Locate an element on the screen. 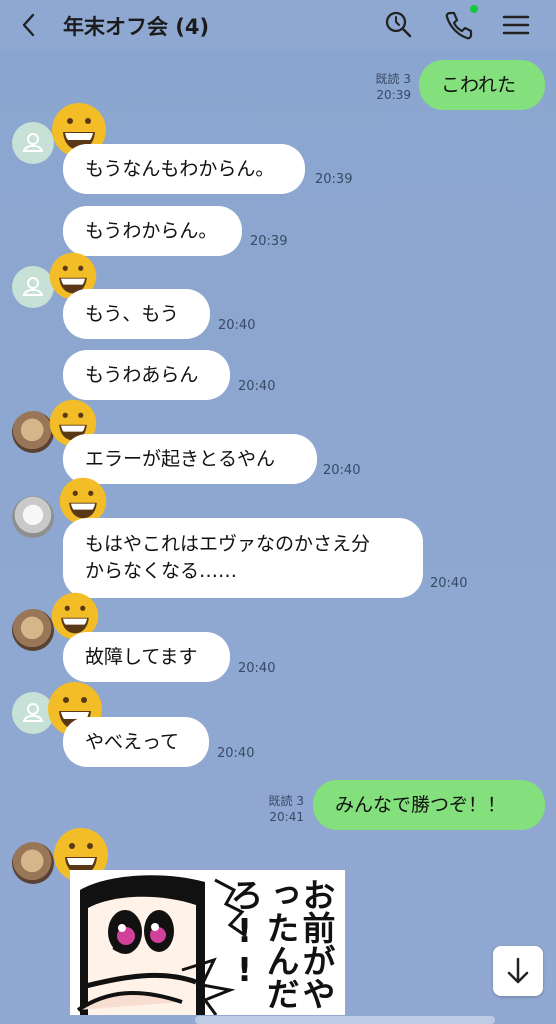  person-icon is located at coordinates (33, 142).